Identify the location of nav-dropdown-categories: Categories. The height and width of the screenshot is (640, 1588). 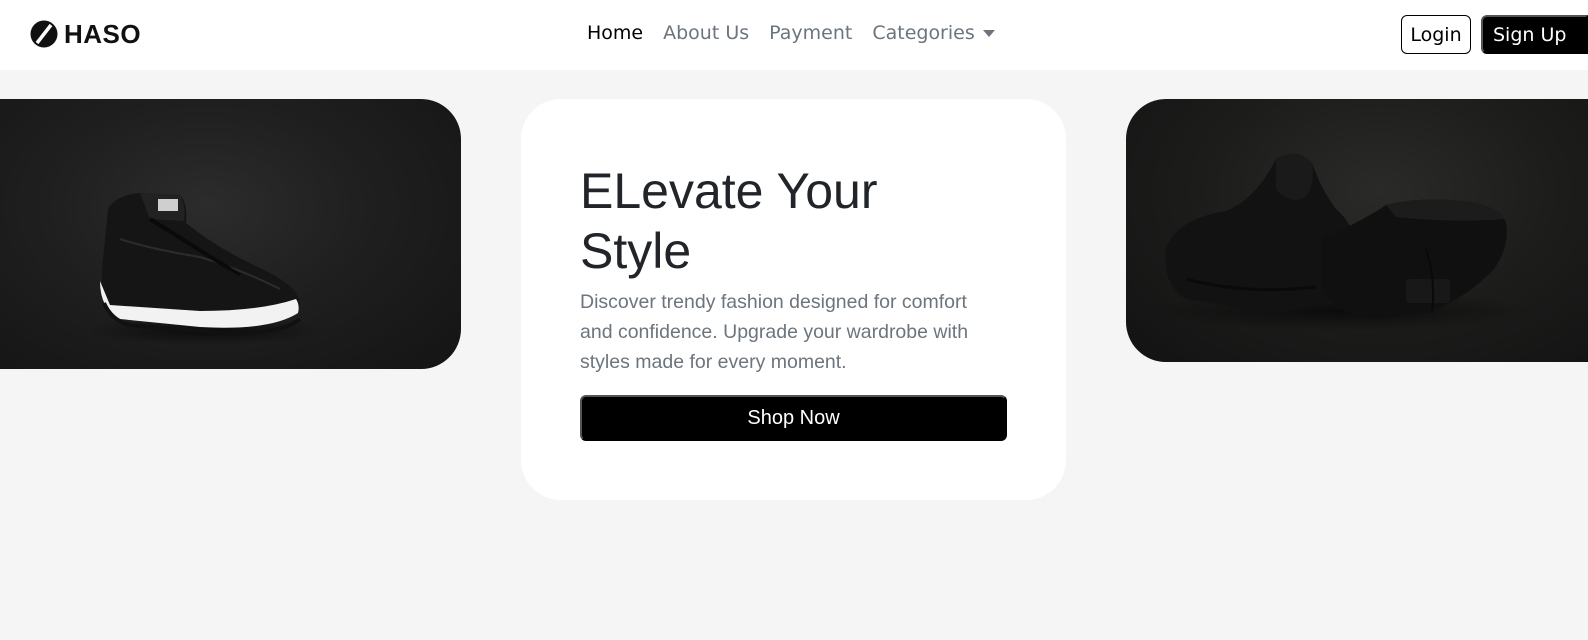
(933, 33).